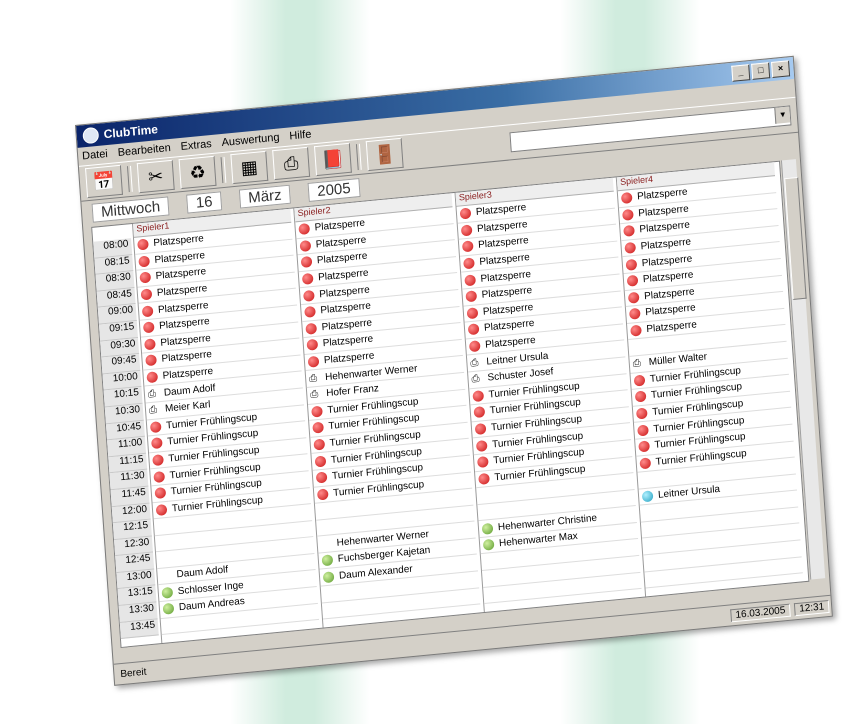  Describe the element at coordinates (352, 391) in the screenshot. I see `reservation-label: Hofer Franz` at that location.